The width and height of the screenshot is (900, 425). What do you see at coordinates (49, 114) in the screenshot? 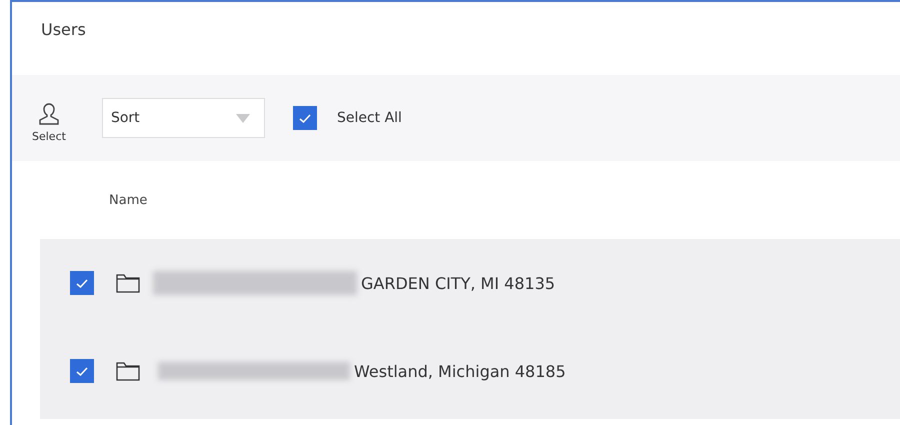
I see `user-icon` at bounding box center [49, 114].